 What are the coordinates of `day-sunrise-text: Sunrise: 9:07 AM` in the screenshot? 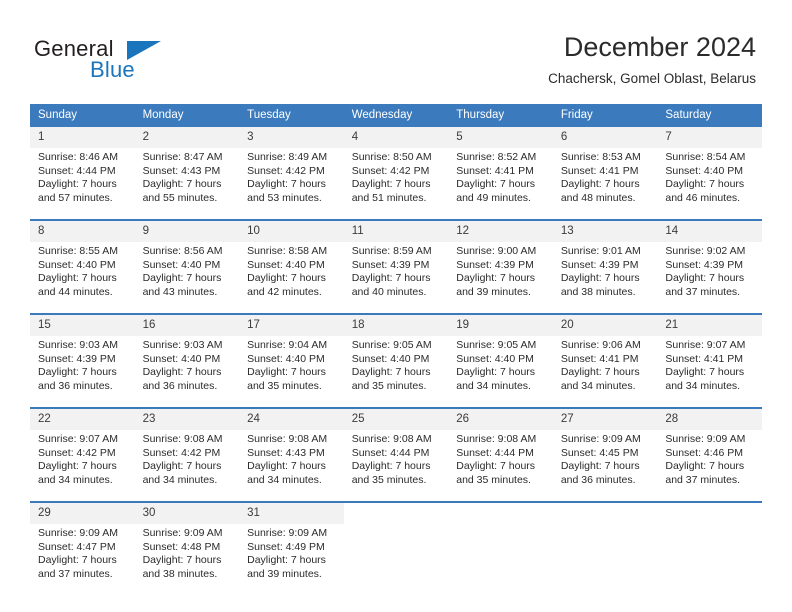 It's located at (705, 345).